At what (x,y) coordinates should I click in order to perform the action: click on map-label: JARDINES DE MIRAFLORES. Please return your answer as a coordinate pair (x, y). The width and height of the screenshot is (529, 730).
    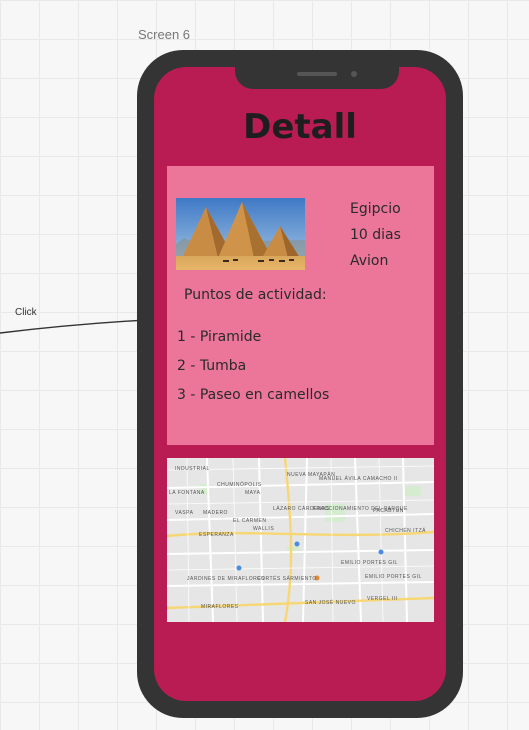
    Looking at the image, I should click on (226, 579).